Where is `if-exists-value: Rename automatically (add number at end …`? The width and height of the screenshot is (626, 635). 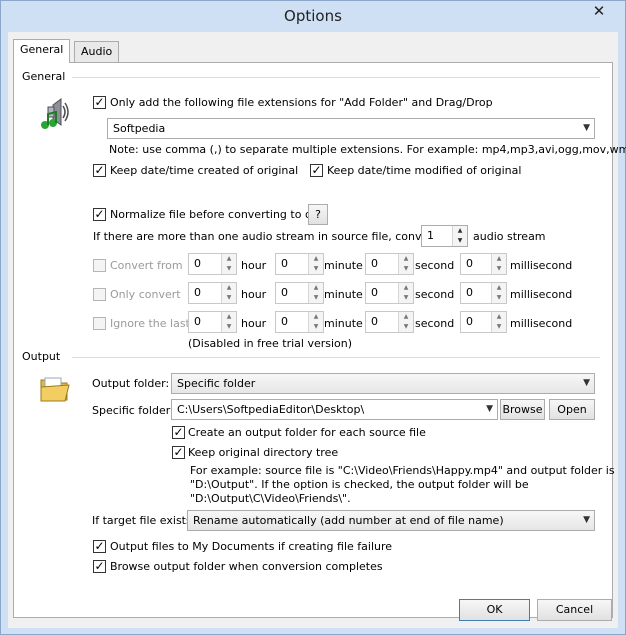 if-exists-value: Rename automatically (add number at end … is located at coordinates (348, 520).